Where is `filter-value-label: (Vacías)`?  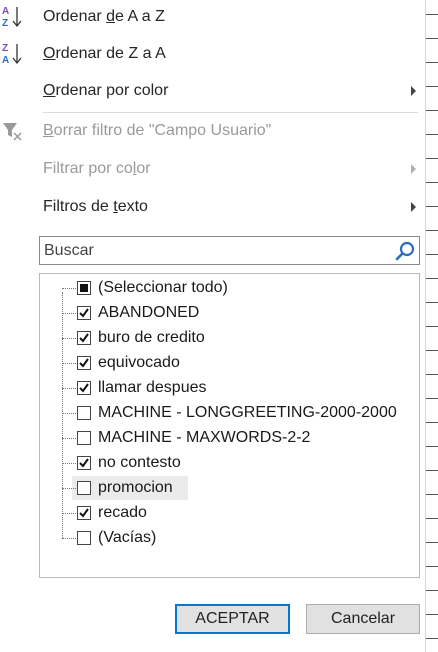 filter-value-label: (Vacías) is located at coordinates (127, 537).